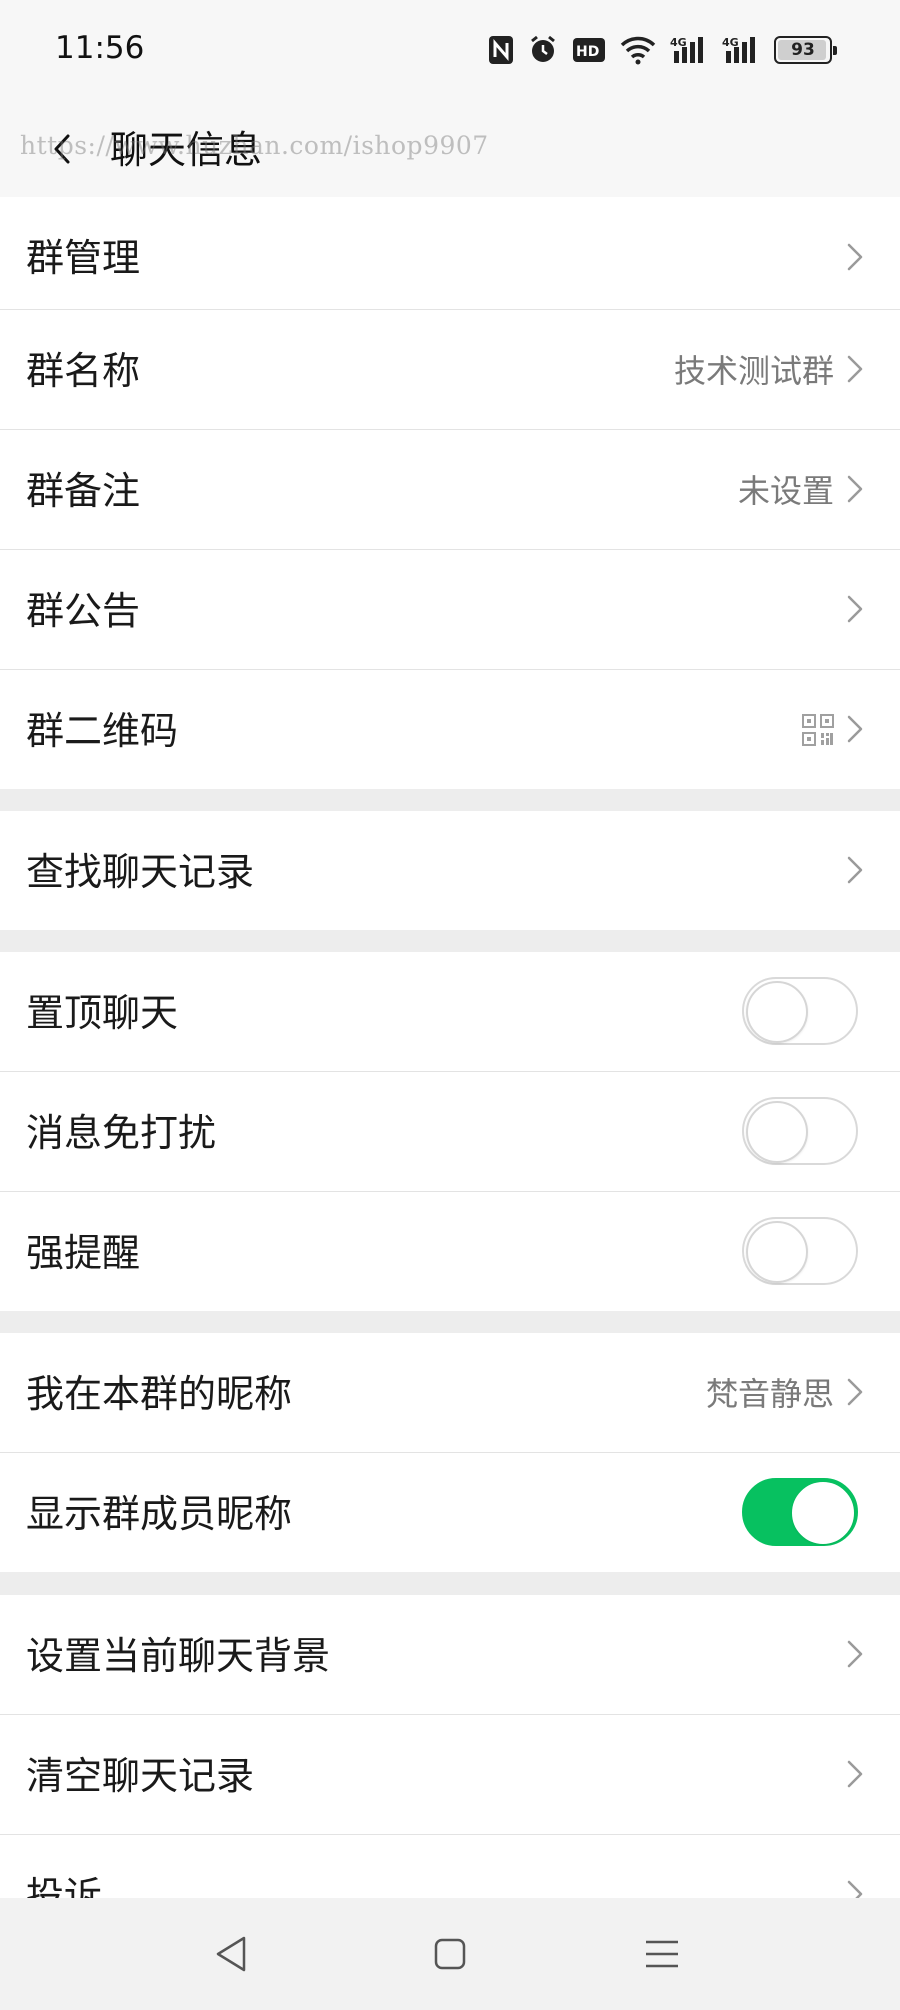 This screenshot has width=900, height=2010. What do you see at coordinates (450, 1654) in the screenshot?
I see `row-set-background: 设置当前聊天背景` at bounding box center [450, 1654].